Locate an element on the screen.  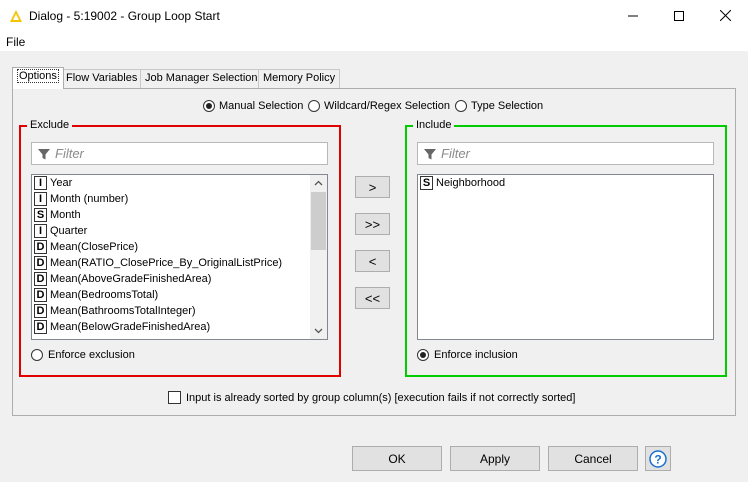
column-name: Mean(ClosePrice) is located at coordinates (94, 247).